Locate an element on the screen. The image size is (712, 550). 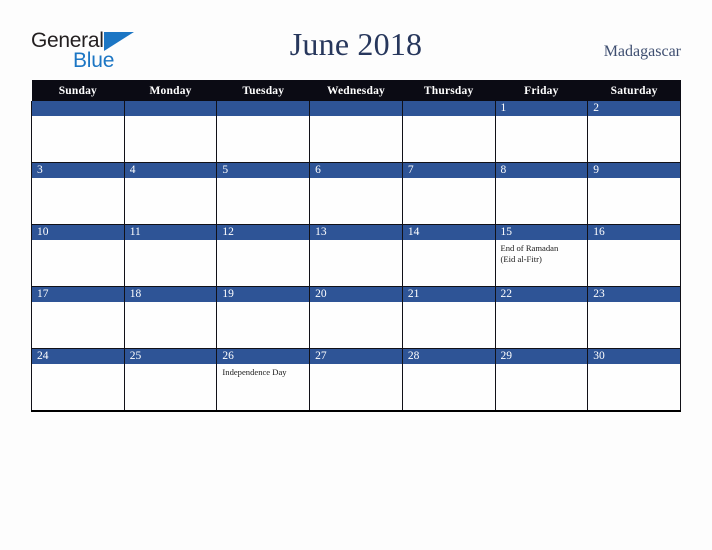
day-number: 1 is located at coordinates (541, 108).